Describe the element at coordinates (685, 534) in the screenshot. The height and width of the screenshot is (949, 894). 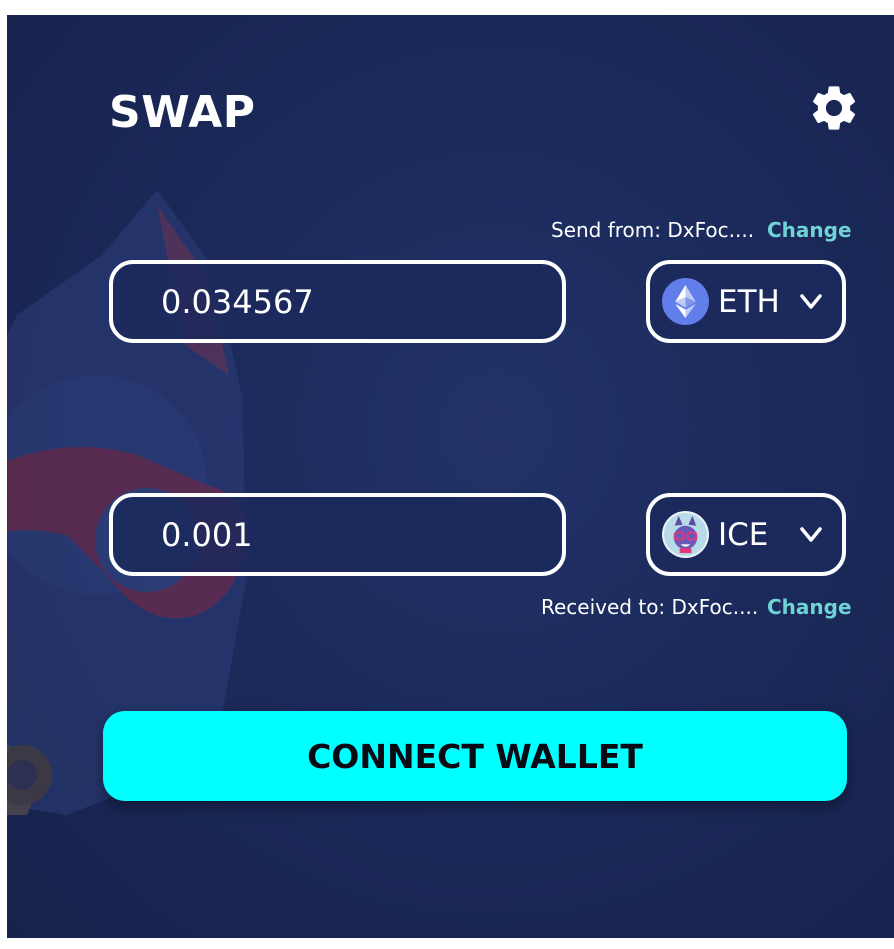
I see `ice-token-icon` at that location.